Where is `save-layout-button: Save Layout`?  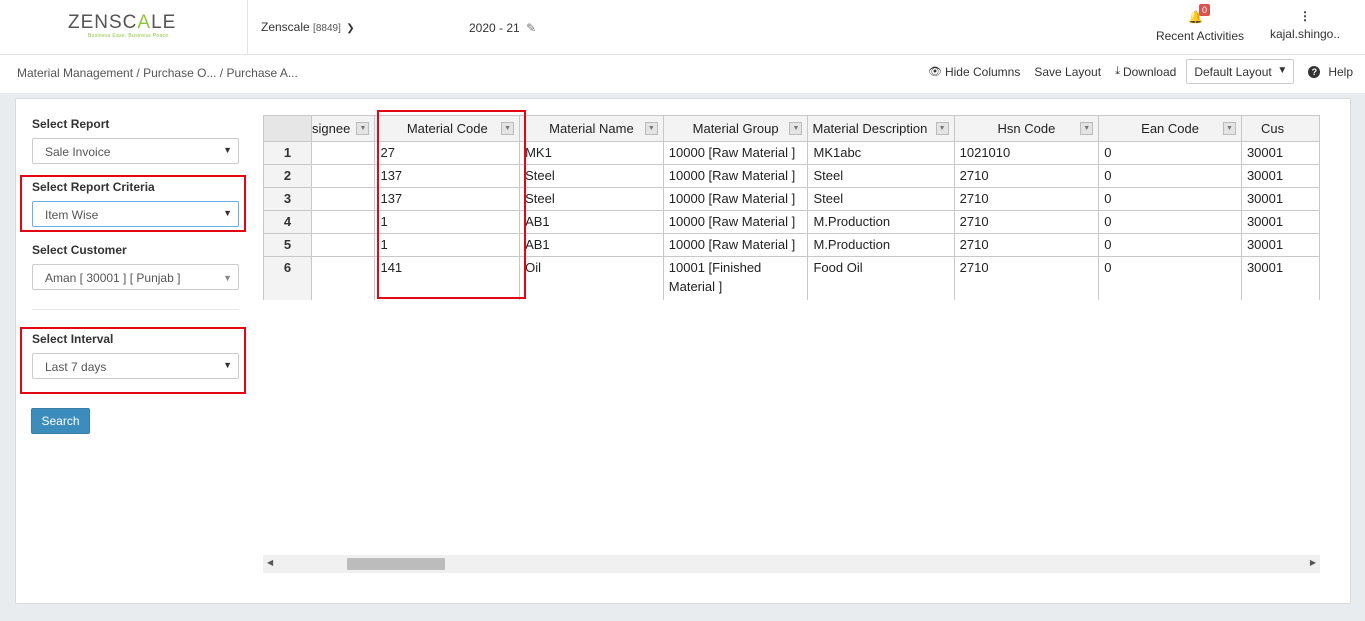
save-layout-button: Save Layout is located at coordinates (1067, 72).